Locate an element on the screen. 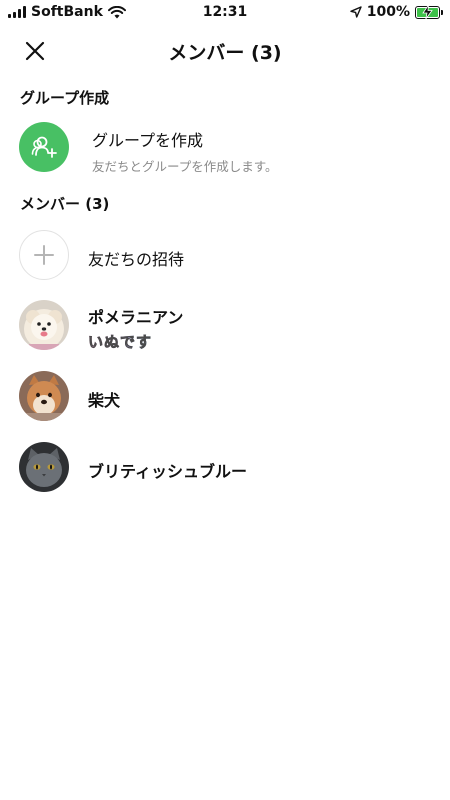  cat-photo is located at coordinates (44, 467).